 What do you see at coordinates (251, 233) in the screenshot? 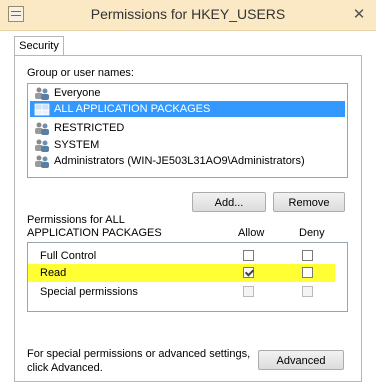
I see `allow-column-header: Allow` at bounding box center [251, 233].